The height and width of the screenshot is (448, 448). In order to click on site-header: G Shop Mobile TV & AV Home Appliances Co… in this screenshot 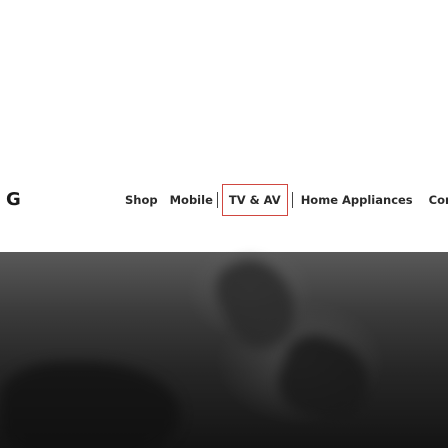, I will do `click(224, 200)`.